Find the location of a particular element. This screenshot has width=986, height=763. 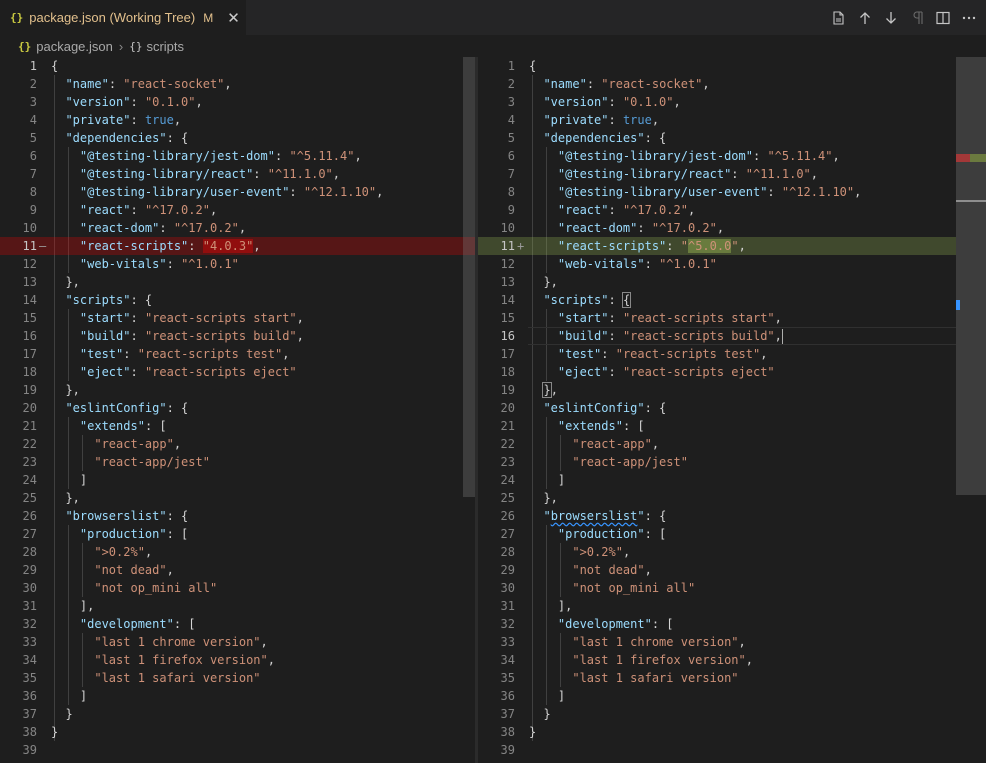

next-change-icon is located at coordinates (891, 18).